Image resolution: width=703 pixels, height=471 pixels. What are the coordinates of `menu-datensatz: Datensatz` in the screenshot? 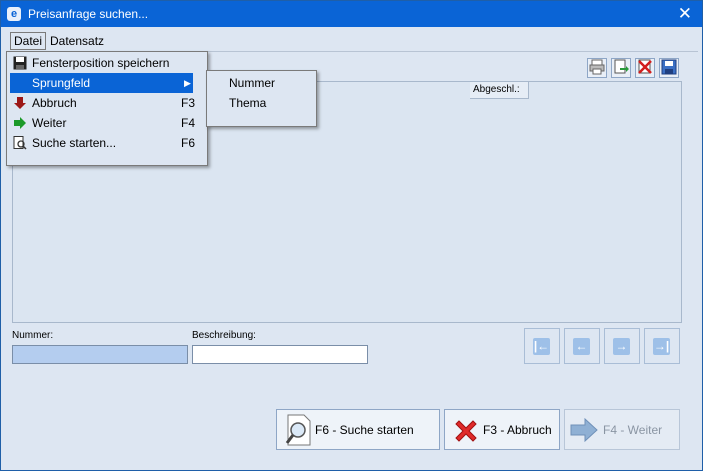 It's located at (77, 41).